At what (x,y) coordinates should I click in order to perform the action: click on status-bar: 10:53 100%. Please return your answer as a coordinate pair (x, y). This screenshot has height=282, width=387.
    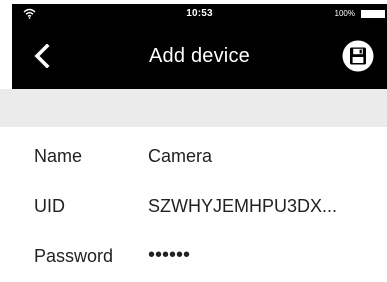
    Looking at the image, I should click on (199, 14).